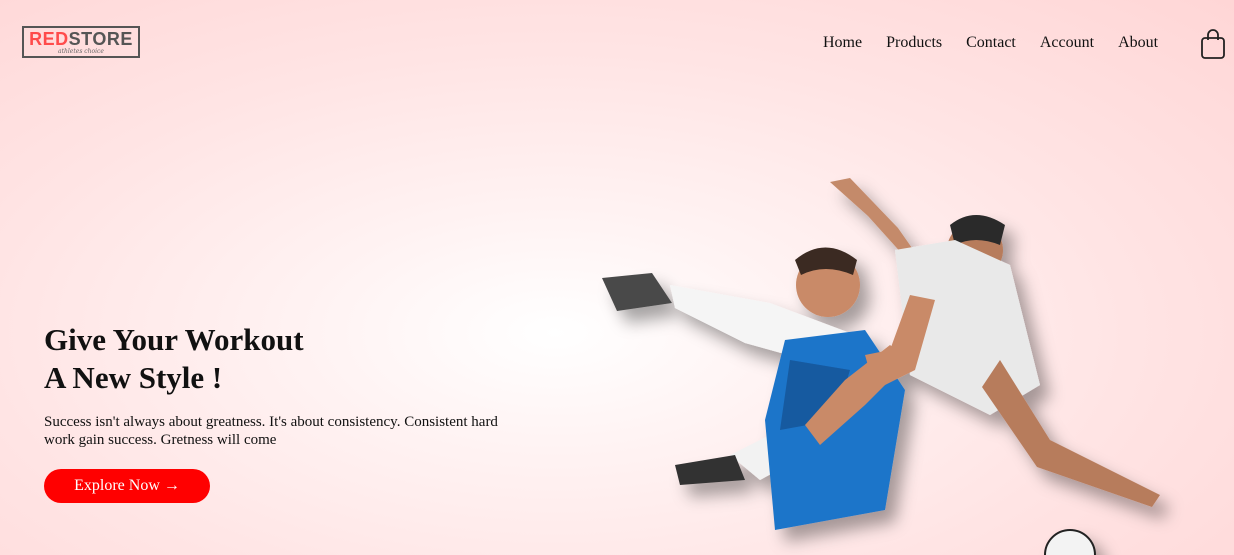  Describe the element at coordinates (1138, 43) in the screenshot. I see `nav-about: About` at that location.